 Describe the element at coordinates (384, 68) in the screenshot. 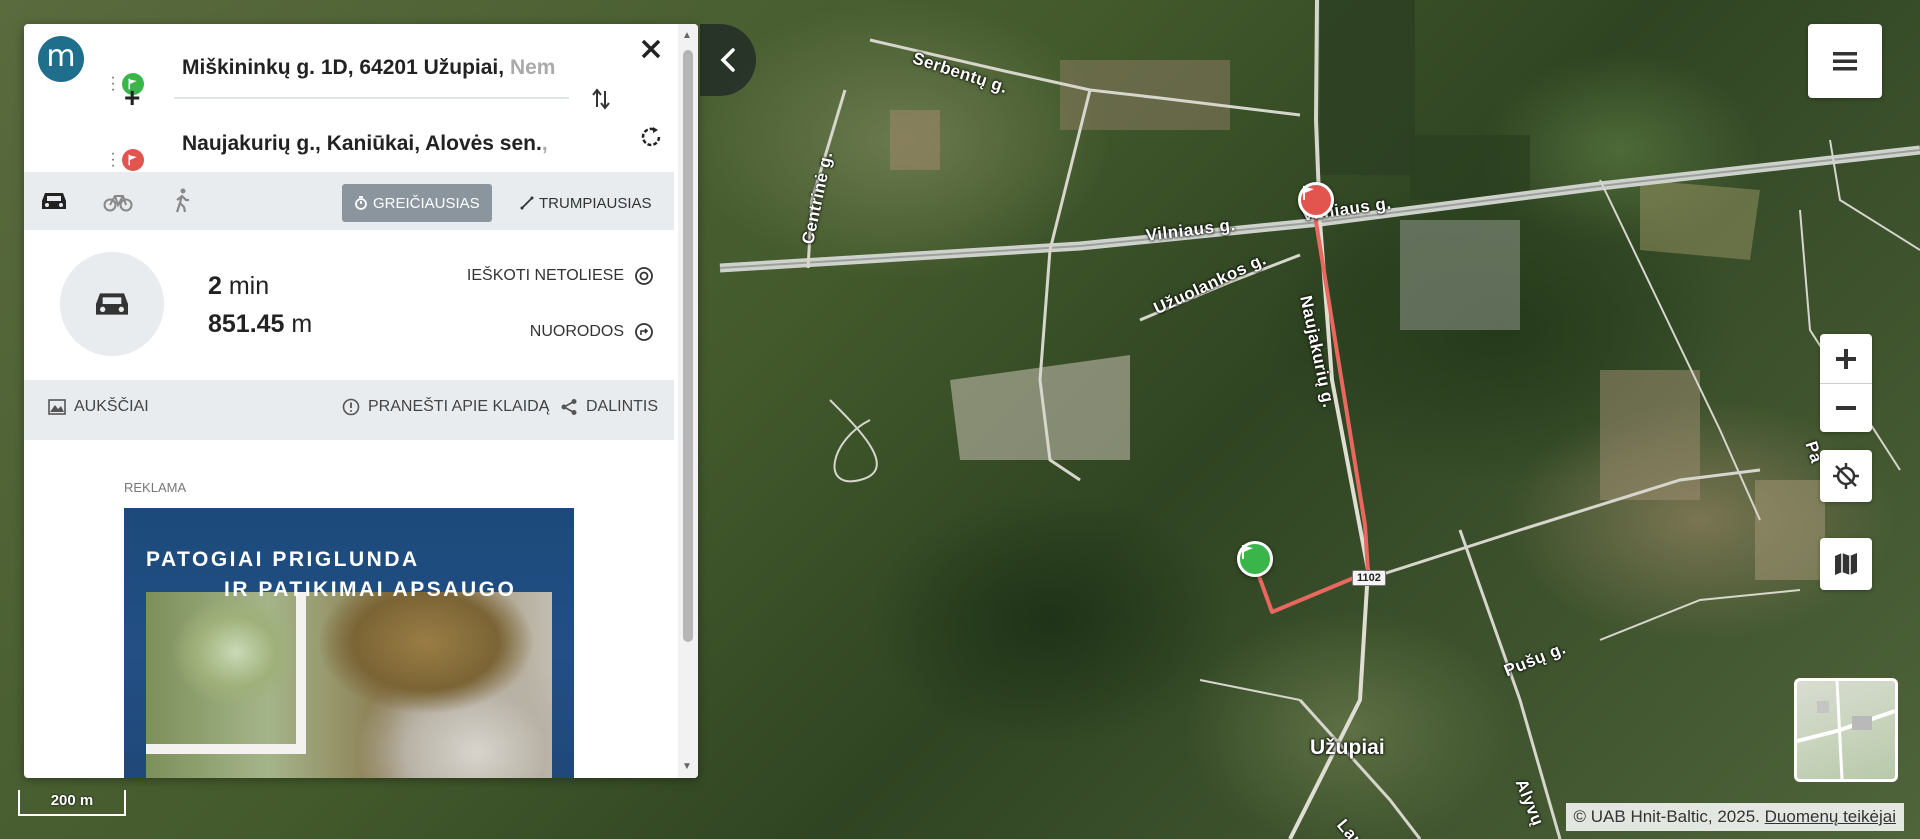

I see `origin-input: Miškininkų g. 1D, 64201 Užupiai, Nem` at that location.